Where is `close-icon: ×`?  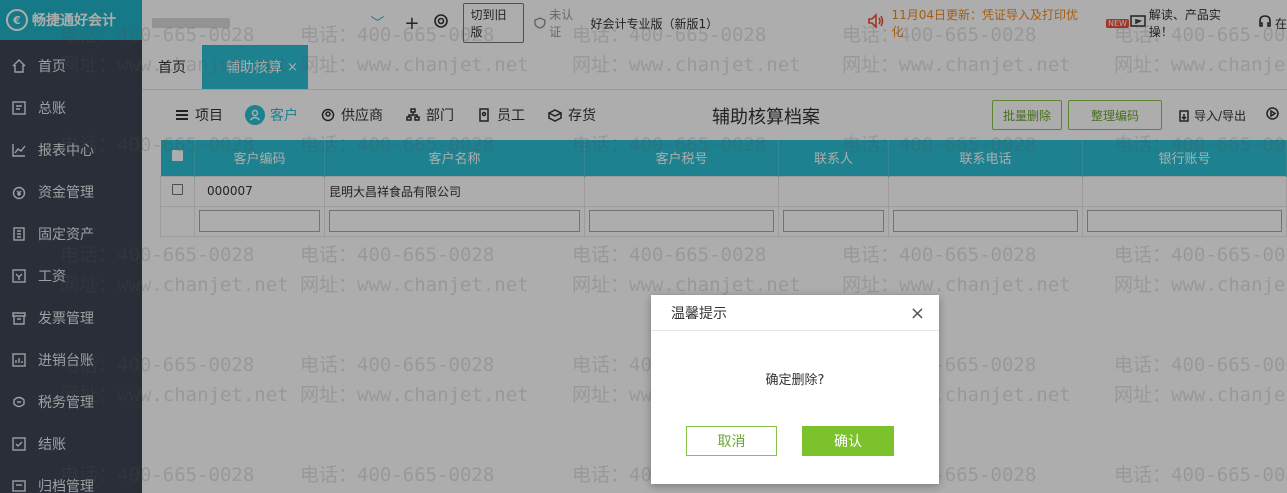 close-icon: × is located at coordinates (917, 313).